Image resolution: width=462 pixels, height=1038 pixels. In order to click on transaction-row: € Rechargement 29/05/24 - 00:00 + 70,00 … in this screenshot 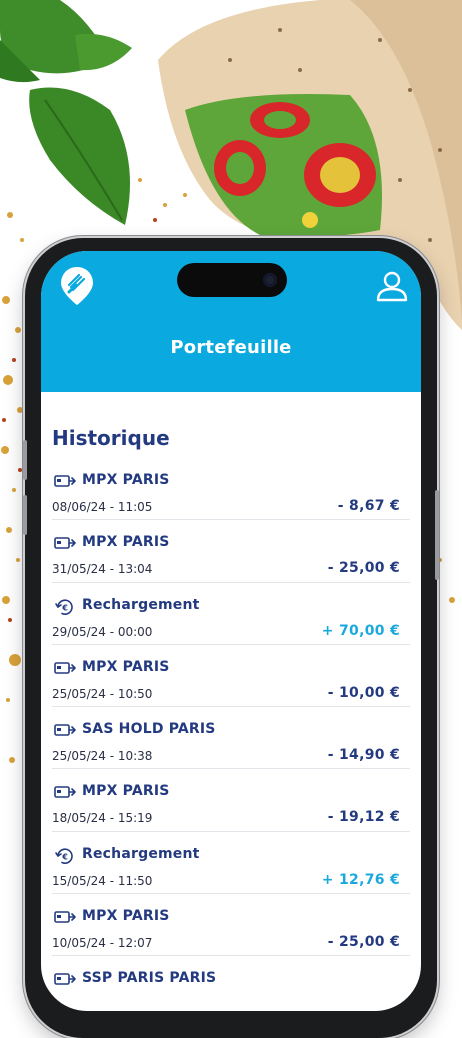, I will do `click(231, 614)`.